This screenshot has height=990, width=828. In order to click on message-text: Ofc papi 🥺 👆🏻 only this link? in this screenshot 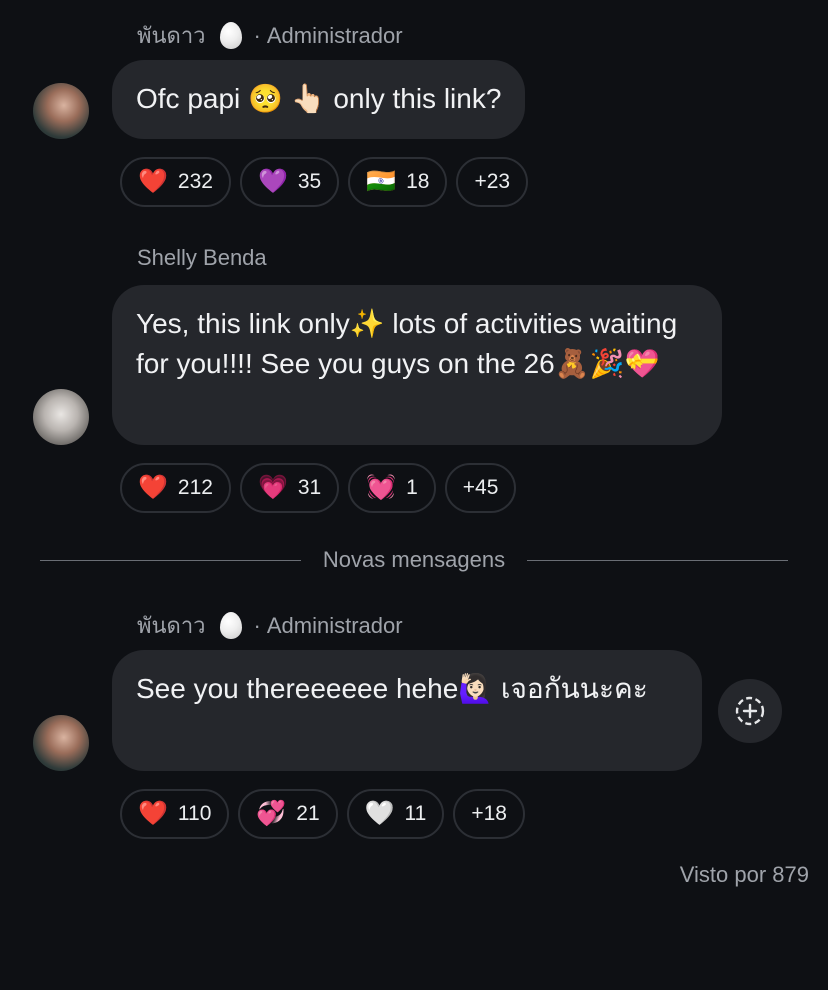, I will do `click(319, 98)`.